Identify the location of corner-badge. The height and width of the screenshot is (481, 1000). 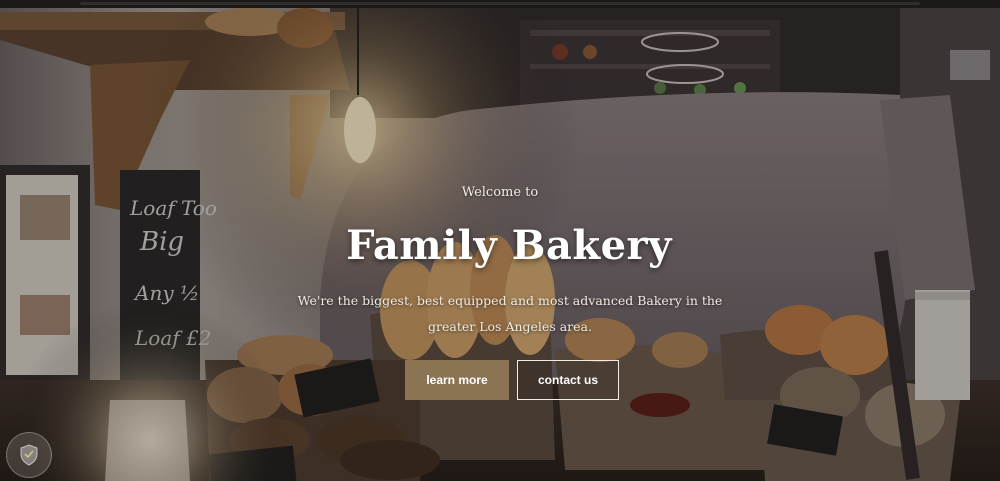
(29, 455).